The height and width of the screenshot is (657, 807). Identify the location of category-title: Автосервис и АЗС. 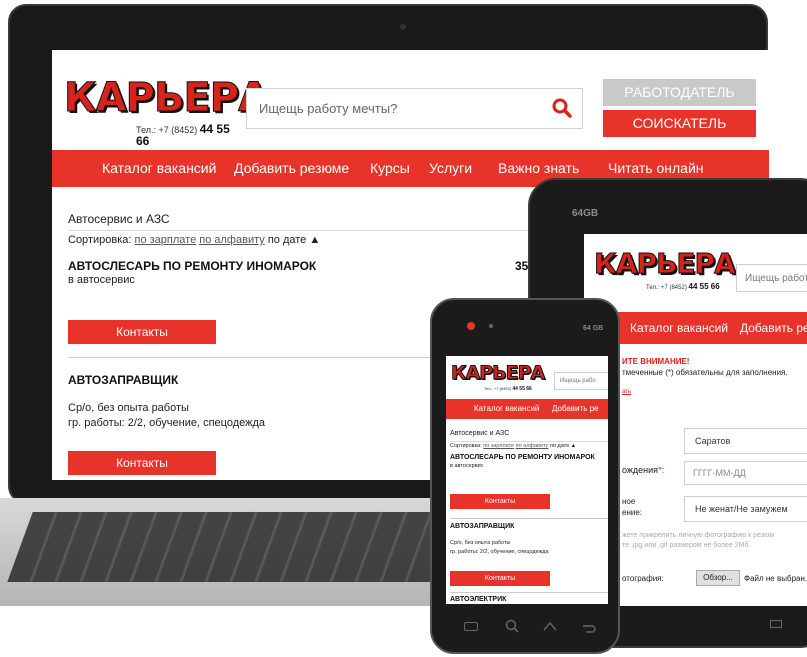
(119, 219).